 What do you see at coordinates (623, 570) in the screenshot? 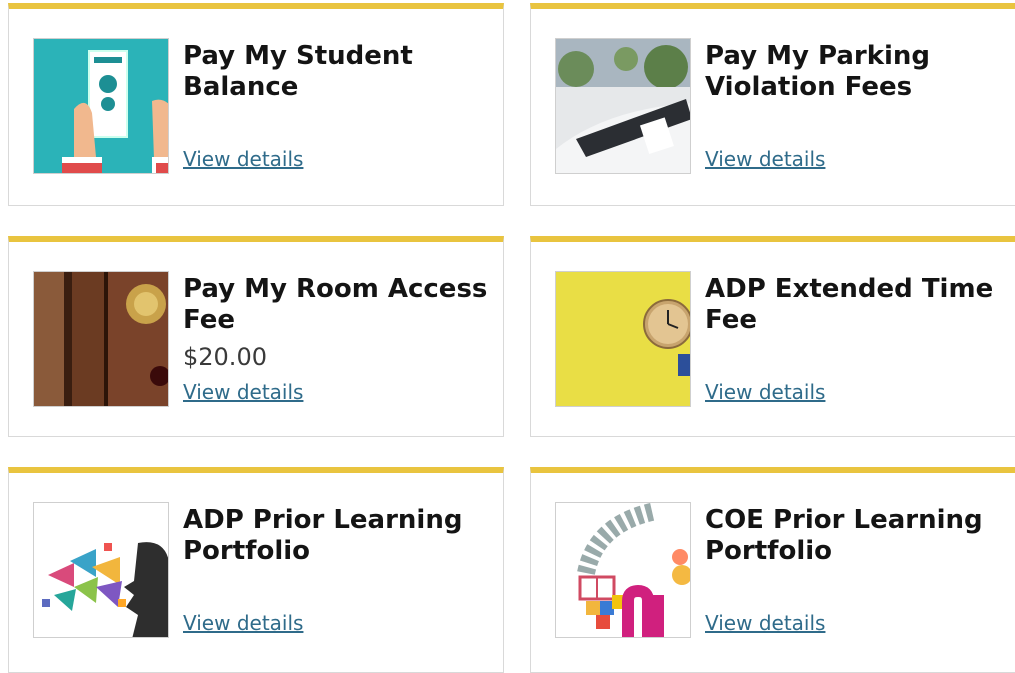
I see `education-collage-image` at bounding box center [623, 570].